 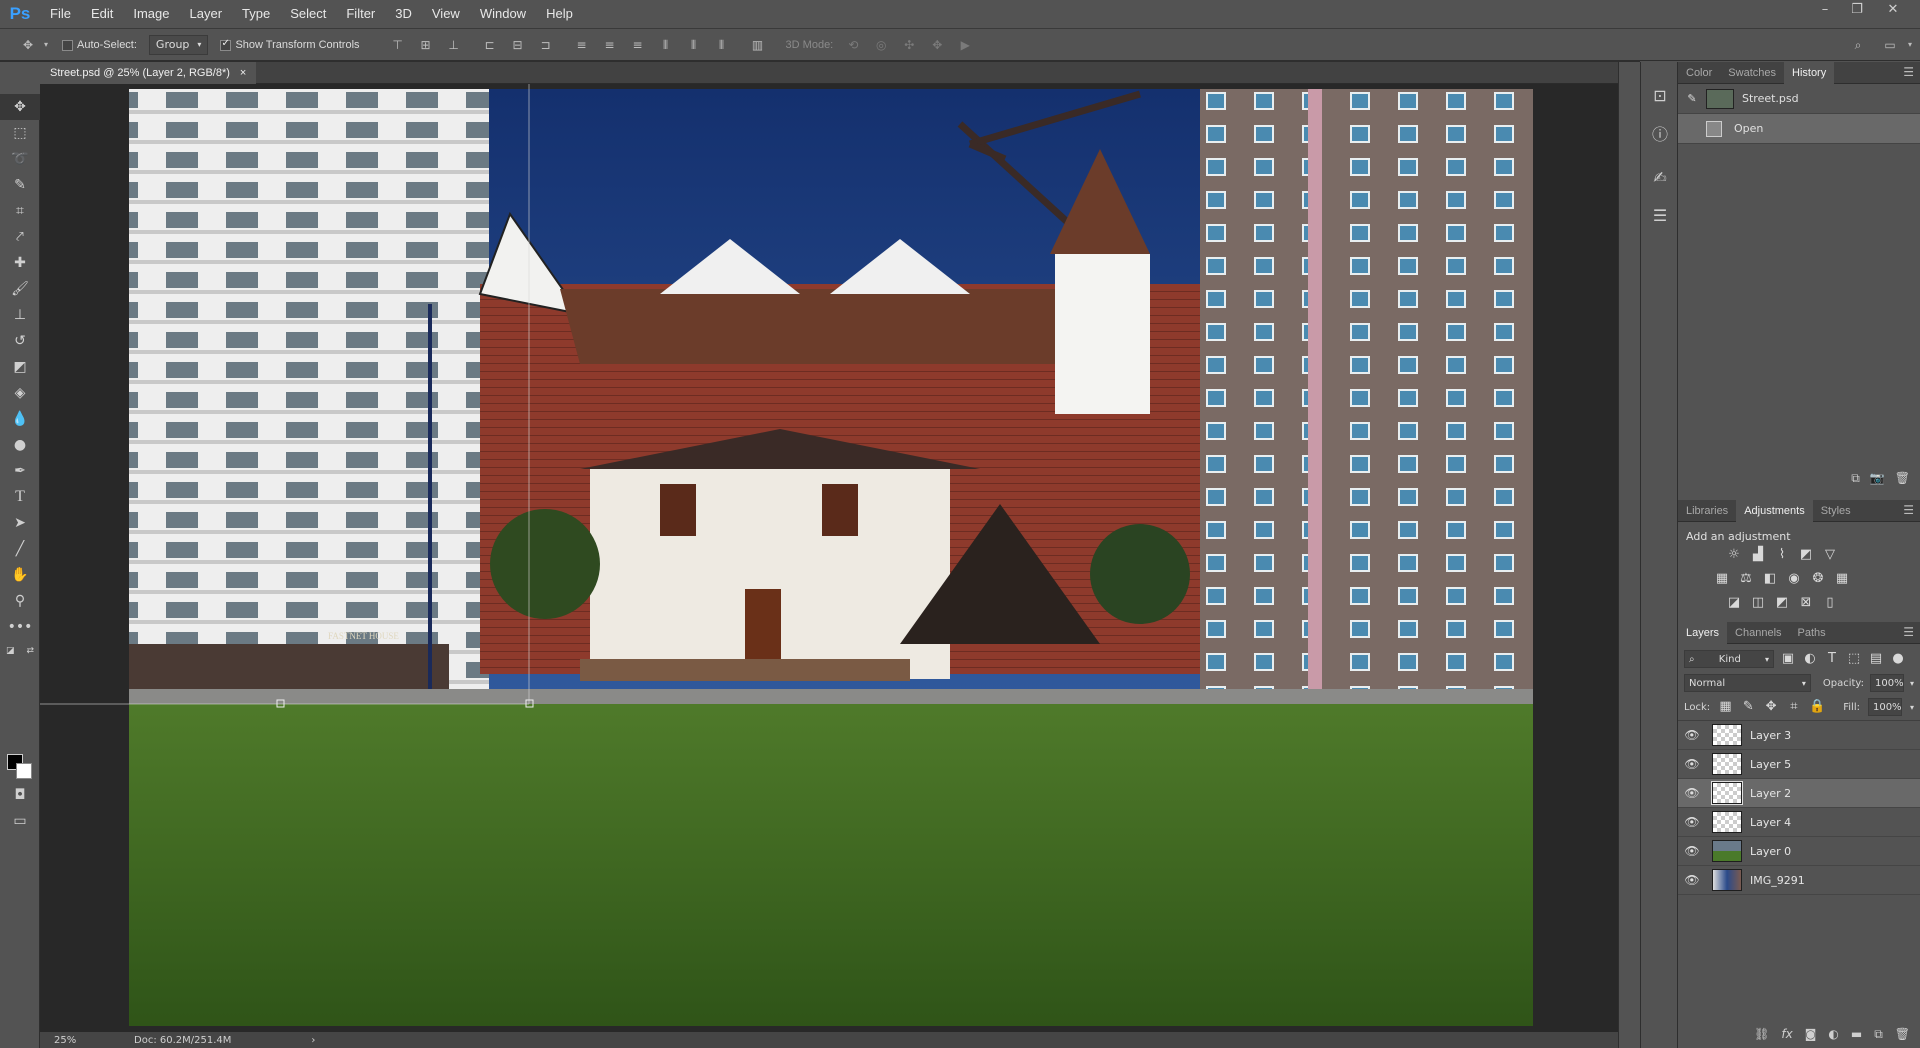 I want to click on threshold-icon: ◩, so click(x=1782, y=603).